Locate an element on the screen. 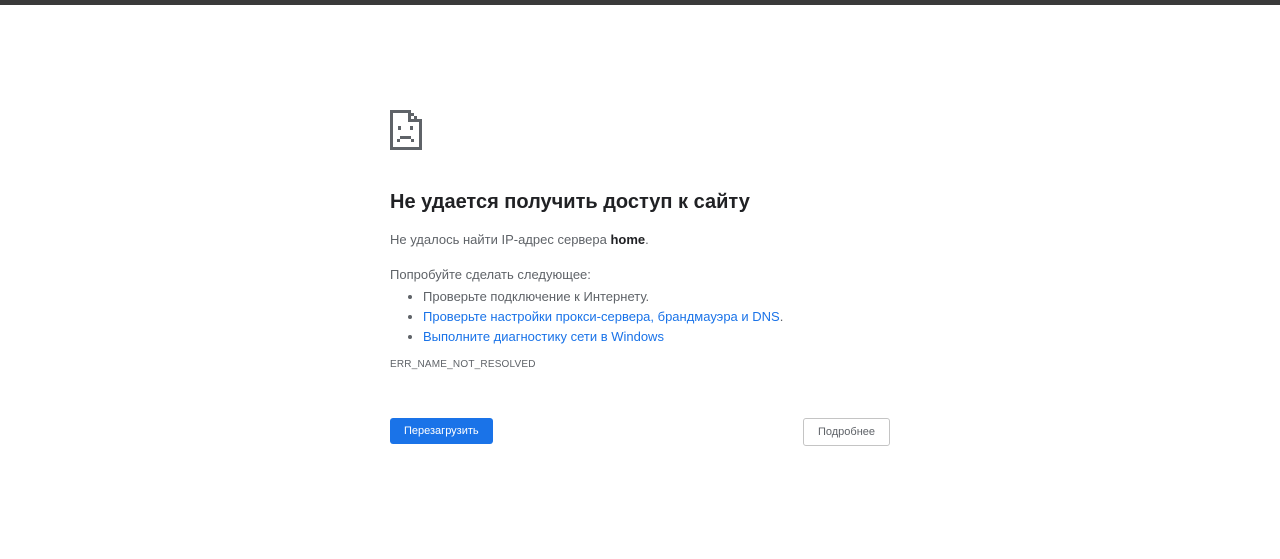 This screenshot has height=559, width=1280. suggestion-run-diagnostics: Выполните диагностику сети в Windows is located at coordinates (656, 336).